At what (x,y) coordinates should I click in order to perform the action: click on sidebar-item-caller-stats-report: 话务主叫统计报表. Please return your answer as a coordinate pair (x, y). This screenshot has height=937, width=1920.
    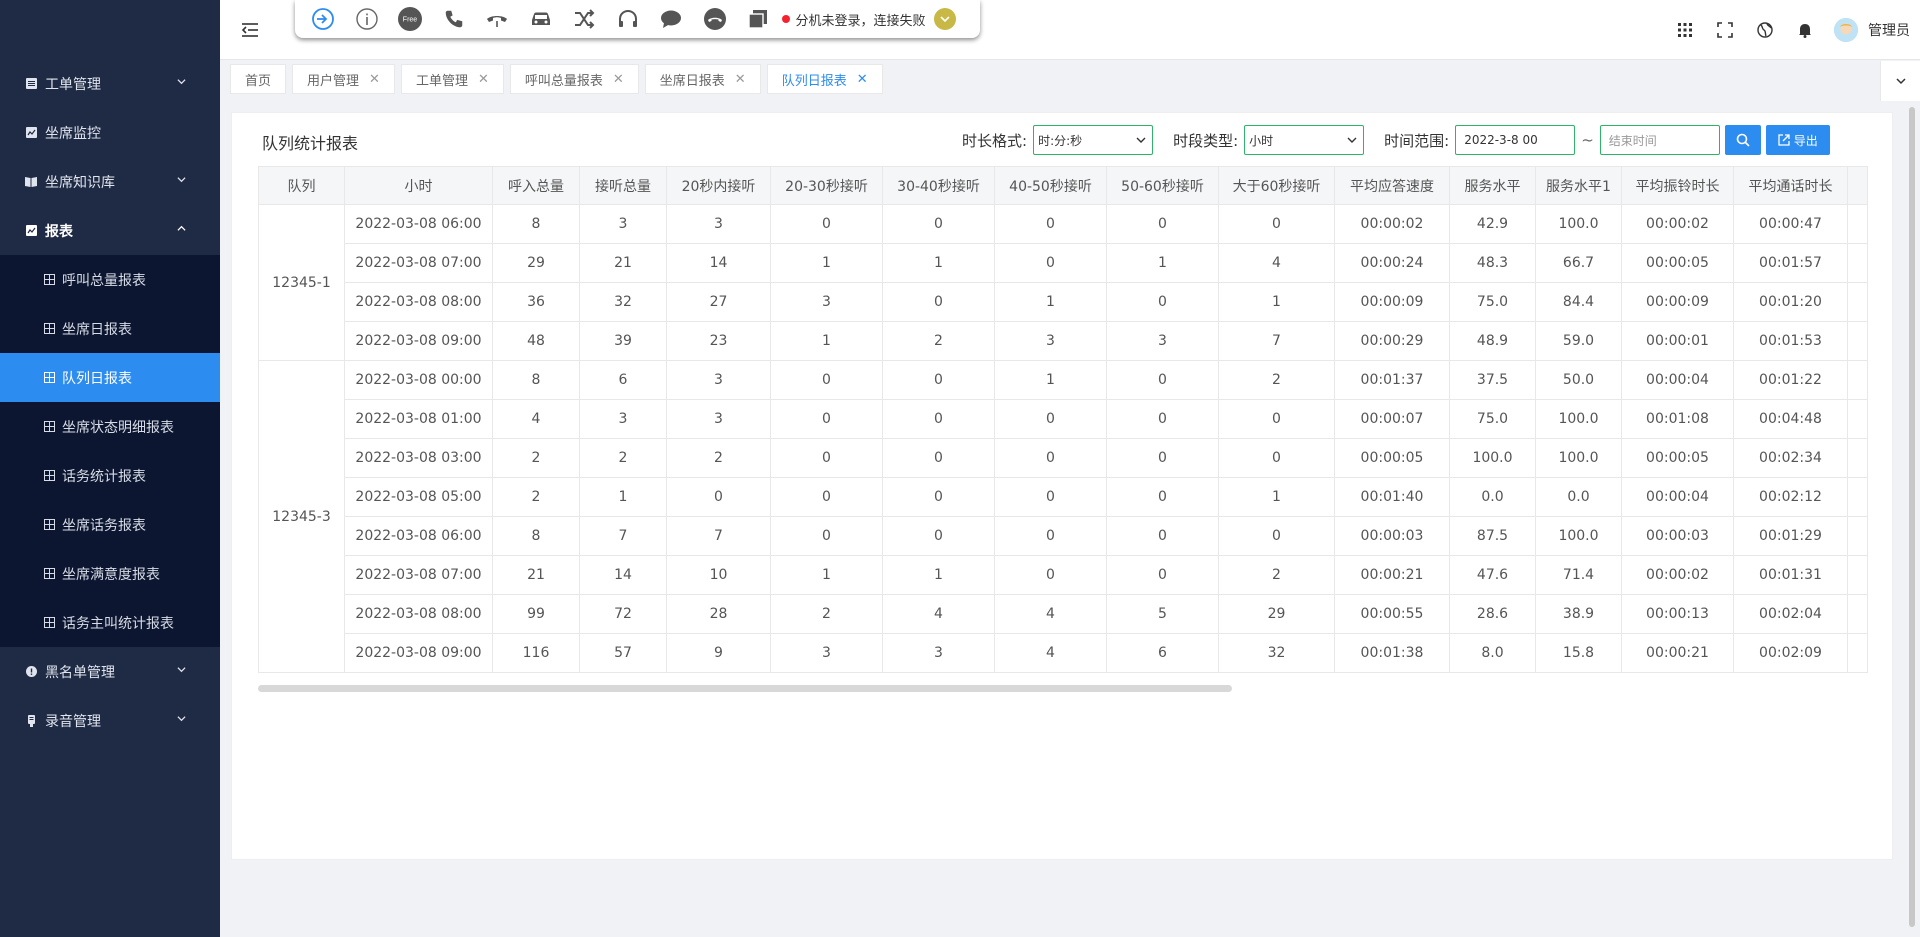
    Looking at the image, I should click on (110, 622).